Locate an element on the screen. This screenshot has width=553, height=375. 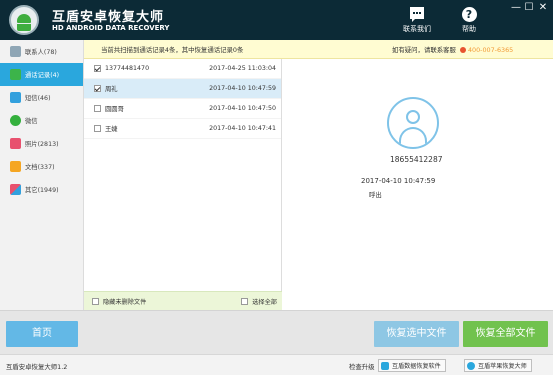
recover-all-button: 恢复全部文件 is located at coordinates (505, 334).